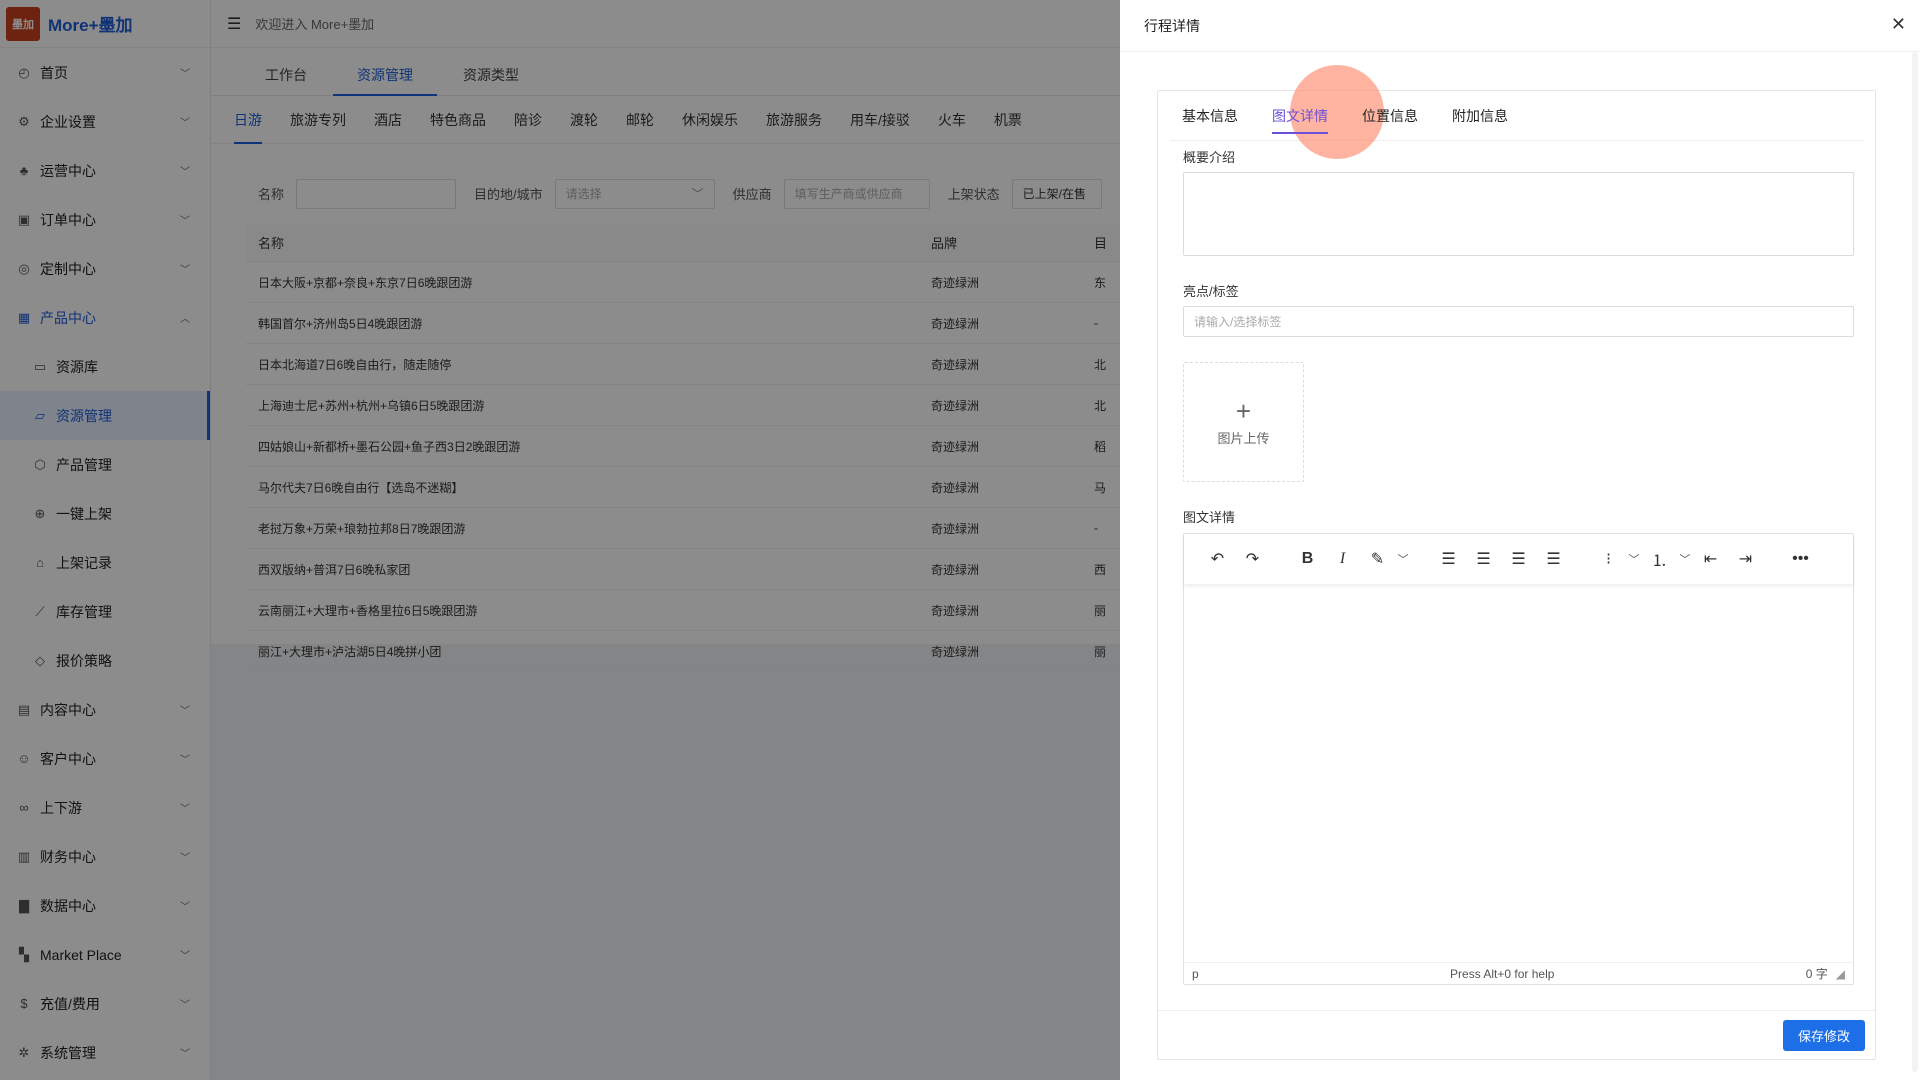 The image size is (1920, 1080). I want to click on drawer-scrollbar, so click(1915, 562).